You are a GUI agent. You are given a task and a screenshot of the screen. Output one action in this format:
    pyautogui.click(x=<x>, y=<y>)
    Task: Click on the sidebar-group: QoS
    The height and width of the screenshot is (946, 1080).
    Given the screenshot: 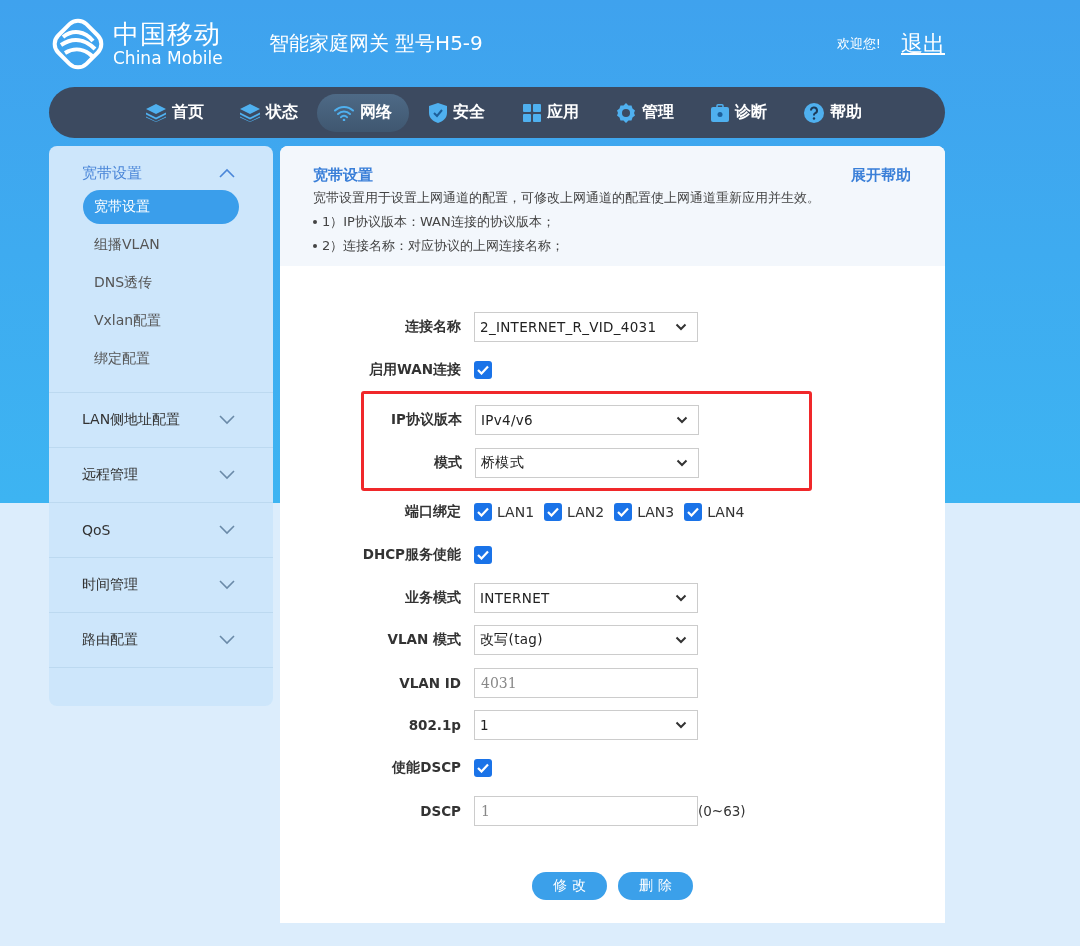 What is the action you would take?
    pyautogui.click(x=161, y=530)
    